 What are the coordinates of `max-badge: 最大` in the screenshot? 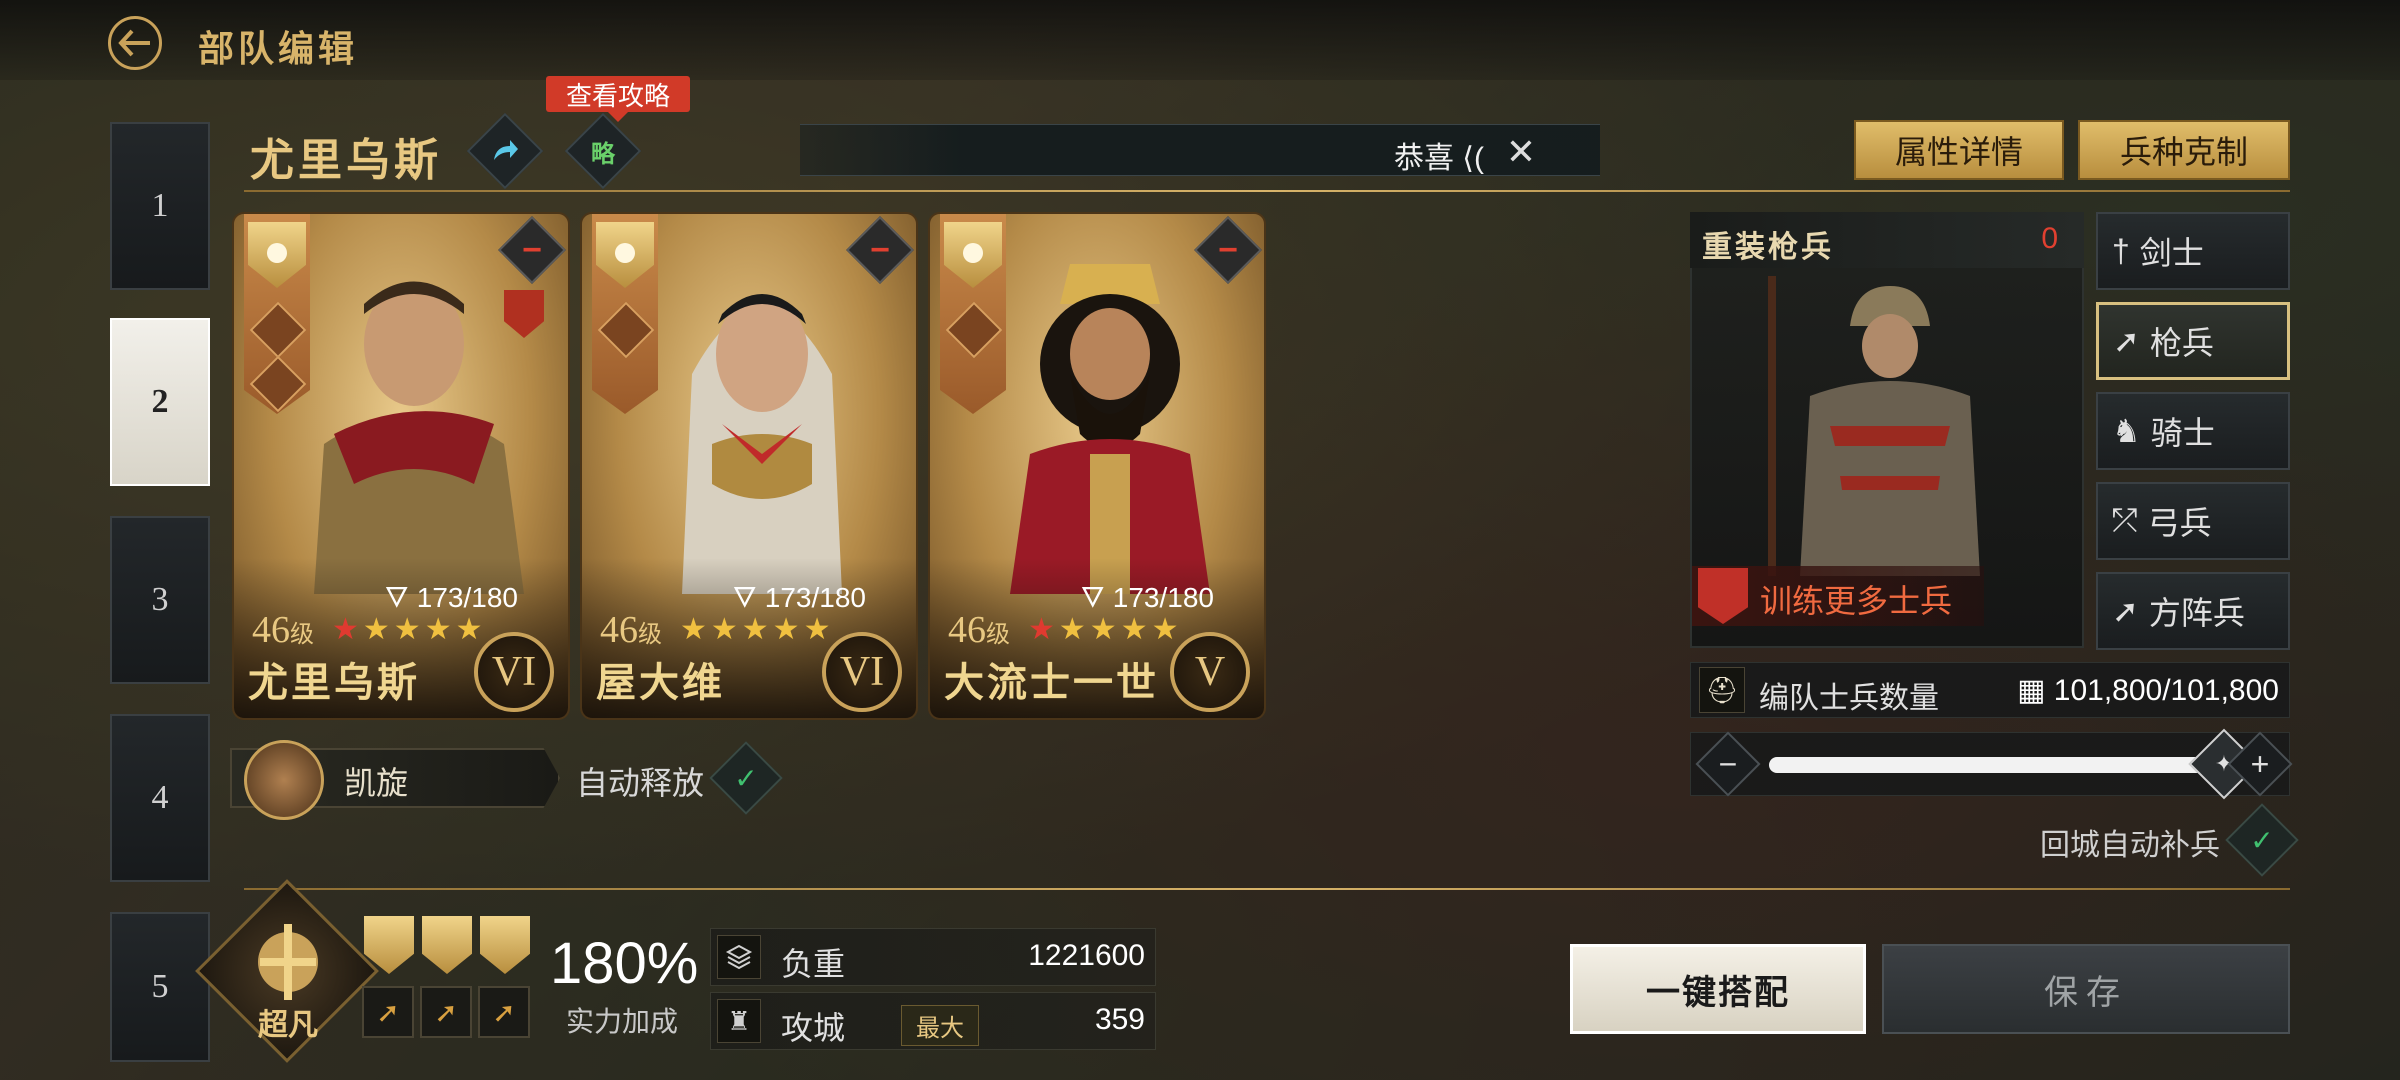 It's located at (940, 1025).